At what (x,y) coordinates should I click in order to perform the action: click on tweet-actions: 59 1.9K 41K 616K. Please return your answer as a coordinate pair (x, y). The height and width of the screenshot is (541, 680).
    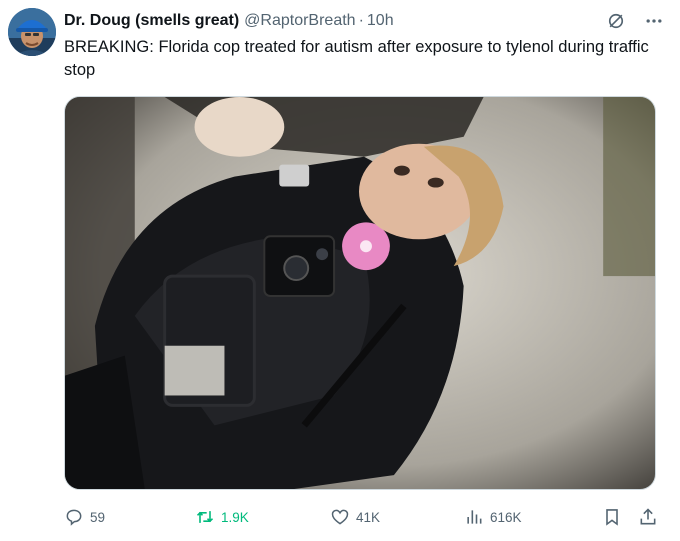
    Looking at the image, I should click on (362, 517).